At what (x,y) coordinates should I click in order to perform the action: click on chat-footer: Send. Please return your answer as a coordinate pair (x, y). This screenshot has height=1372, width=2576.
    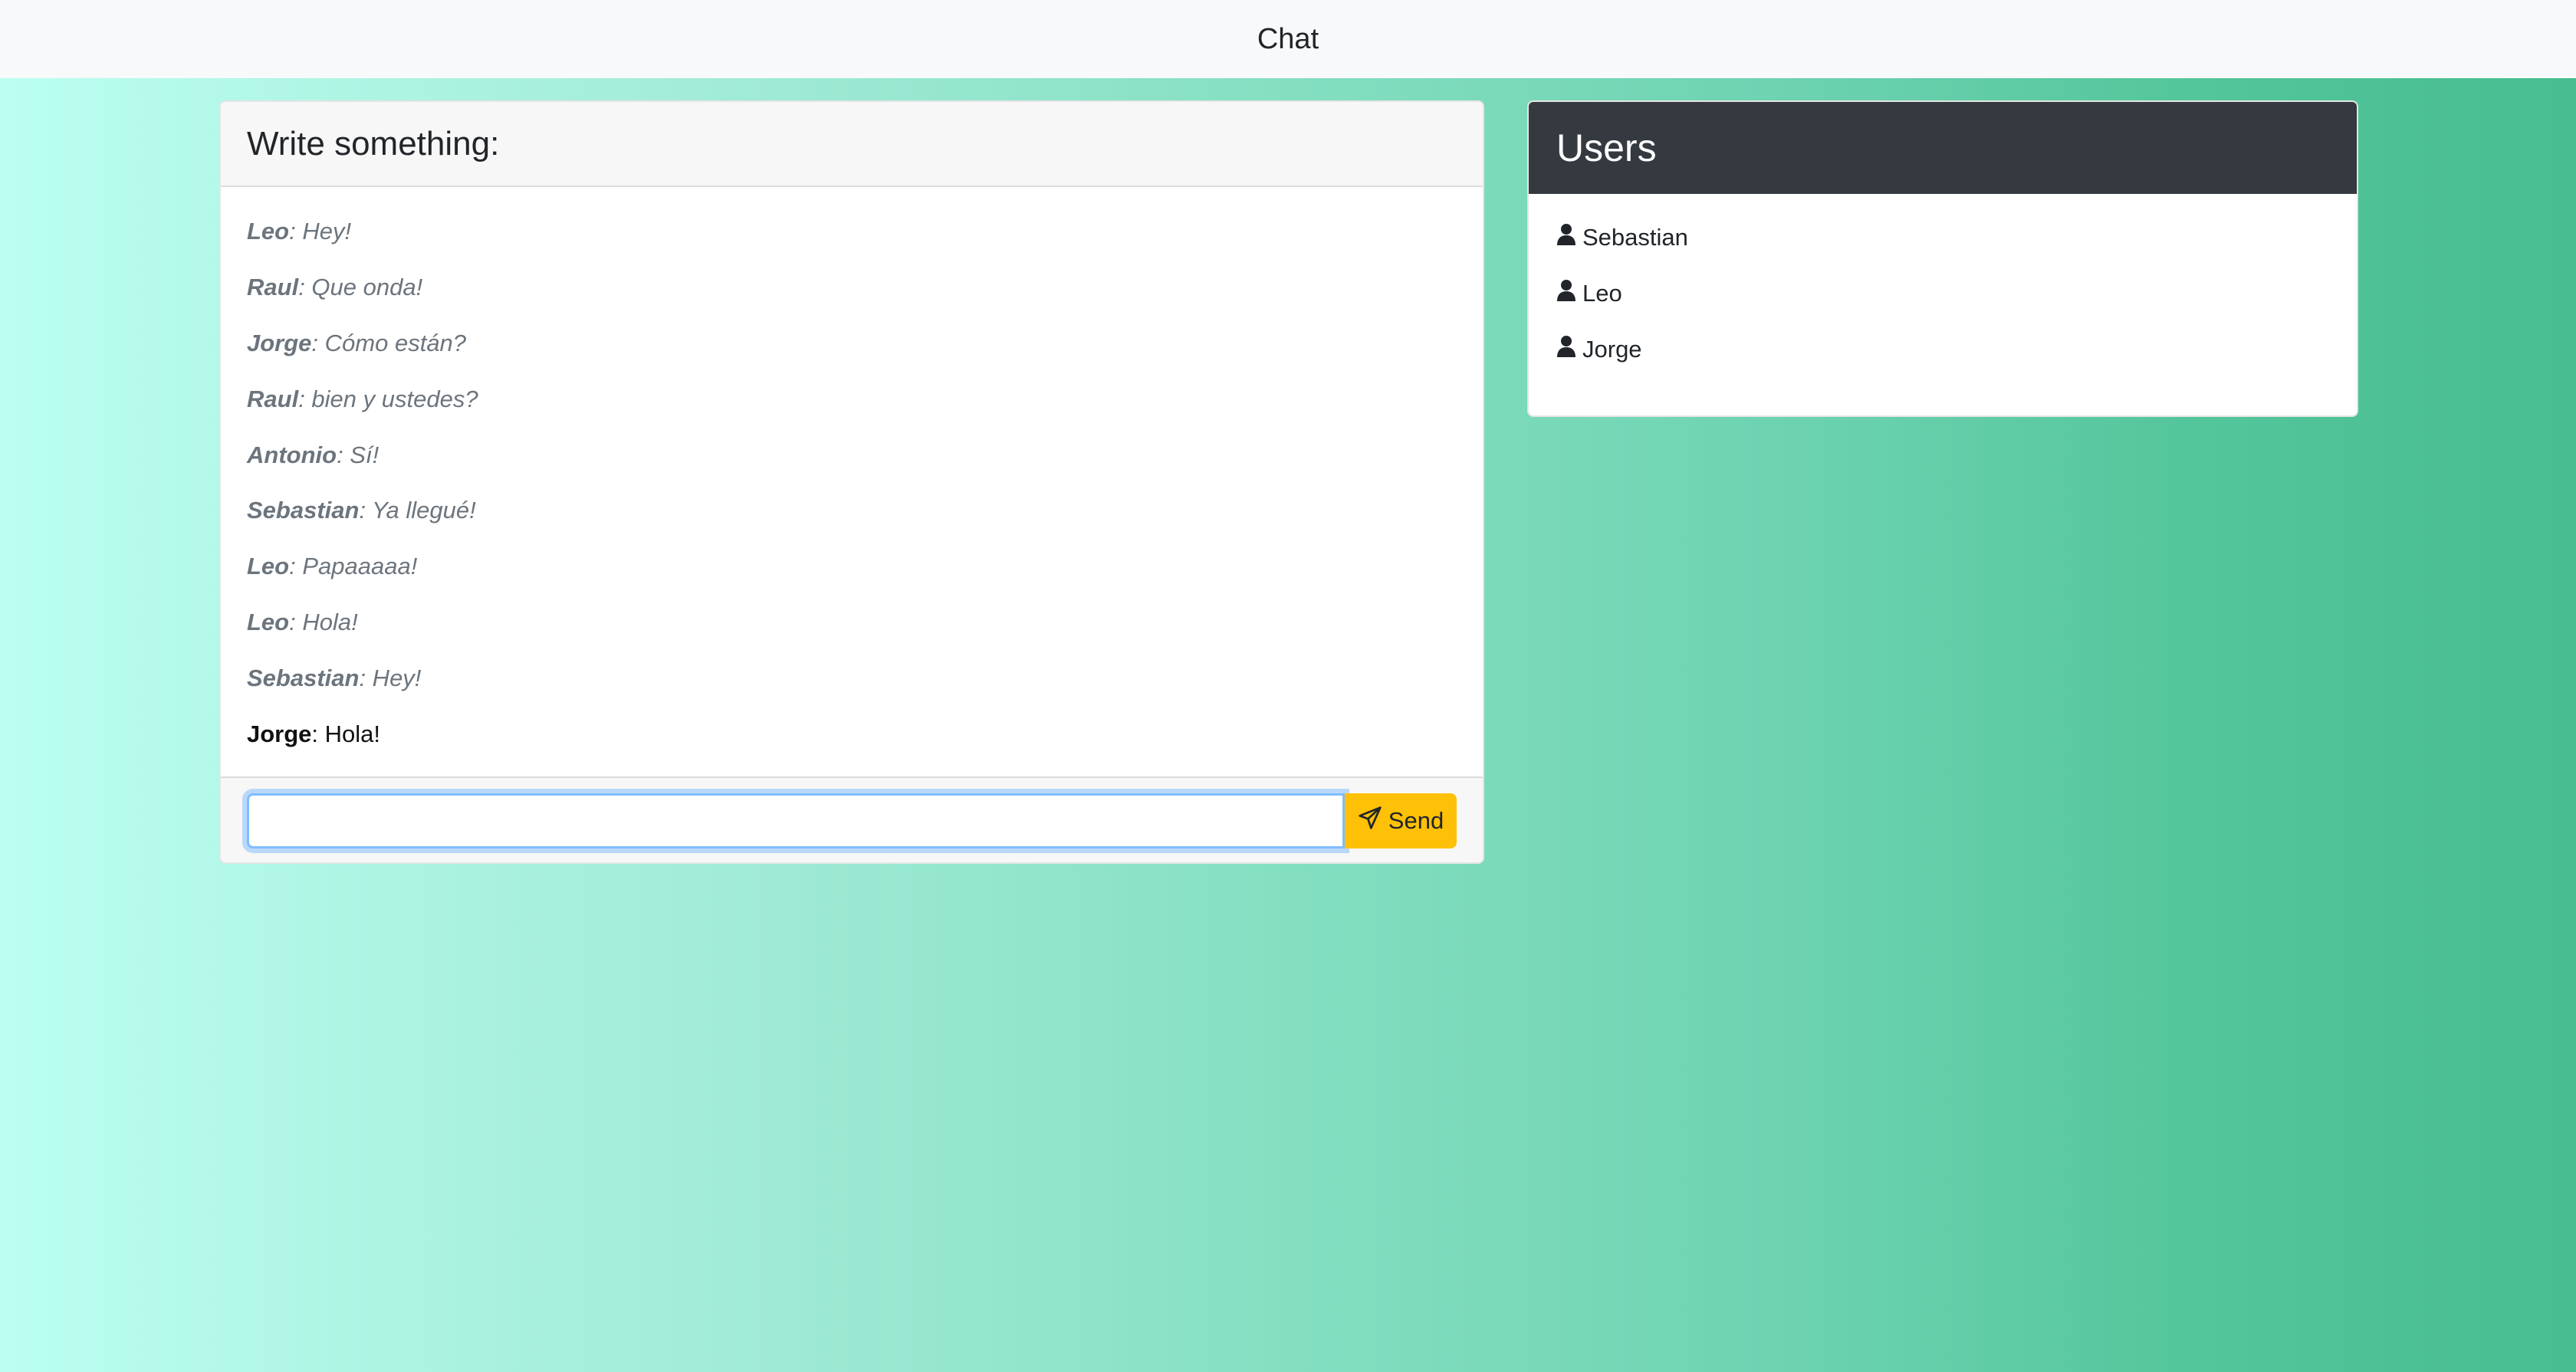
    Looking at the image, I should click on (852, 819).